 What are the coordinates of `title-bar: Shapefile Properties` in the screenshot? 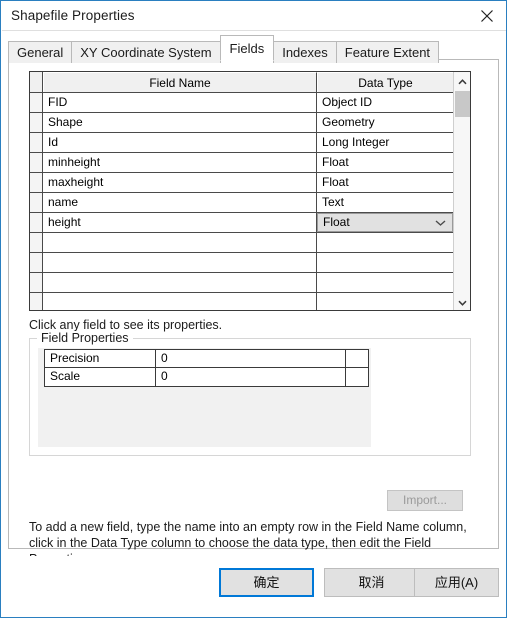 It's located at (254, 16).